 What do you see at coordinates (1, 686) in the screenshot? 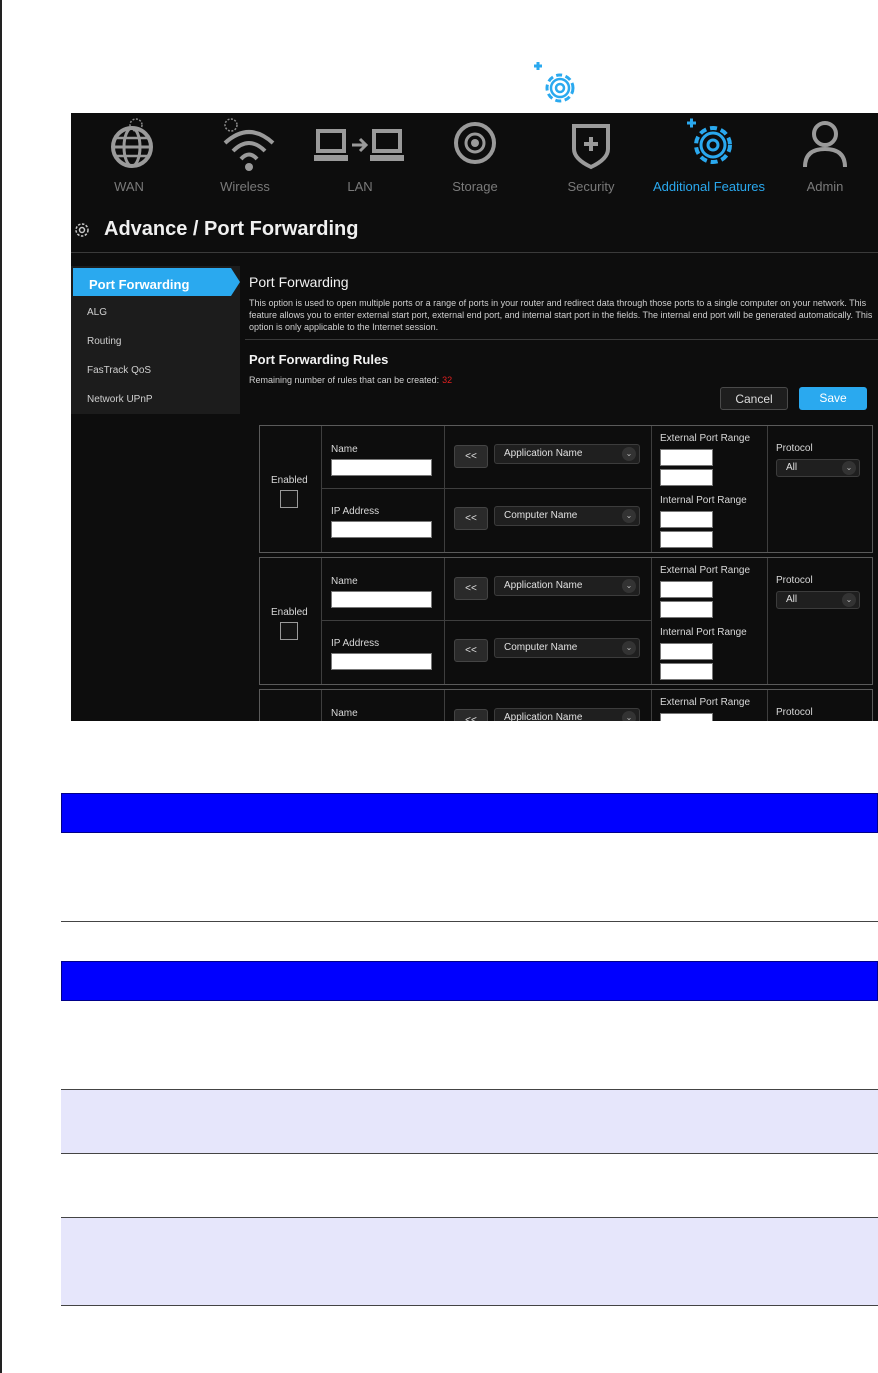
I see `page-left-border` at bounding box center [1, 686].